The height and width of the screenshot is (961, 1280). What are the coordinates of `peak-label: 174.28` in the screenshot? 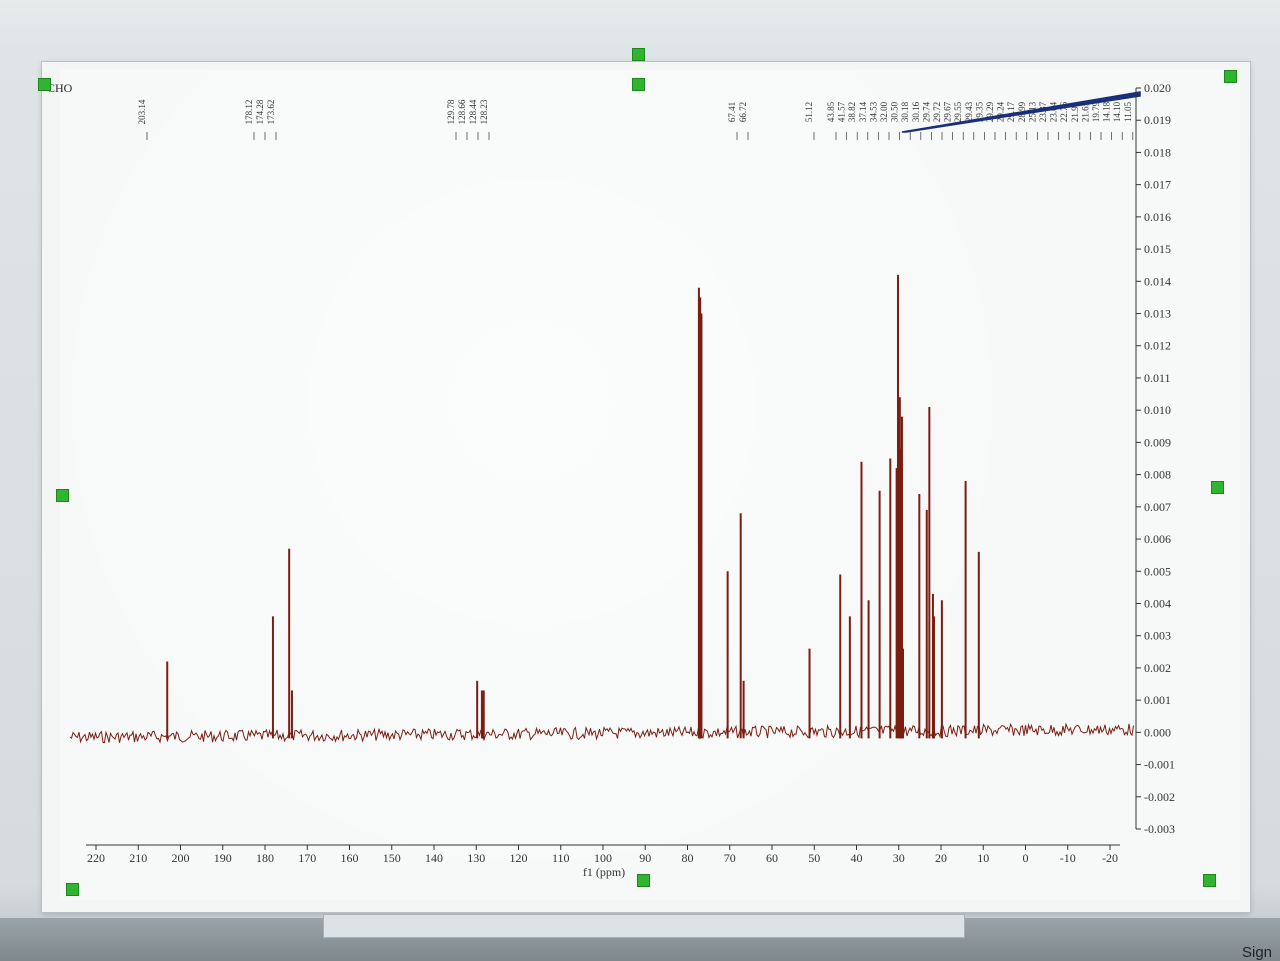 It's located at (260, 111).